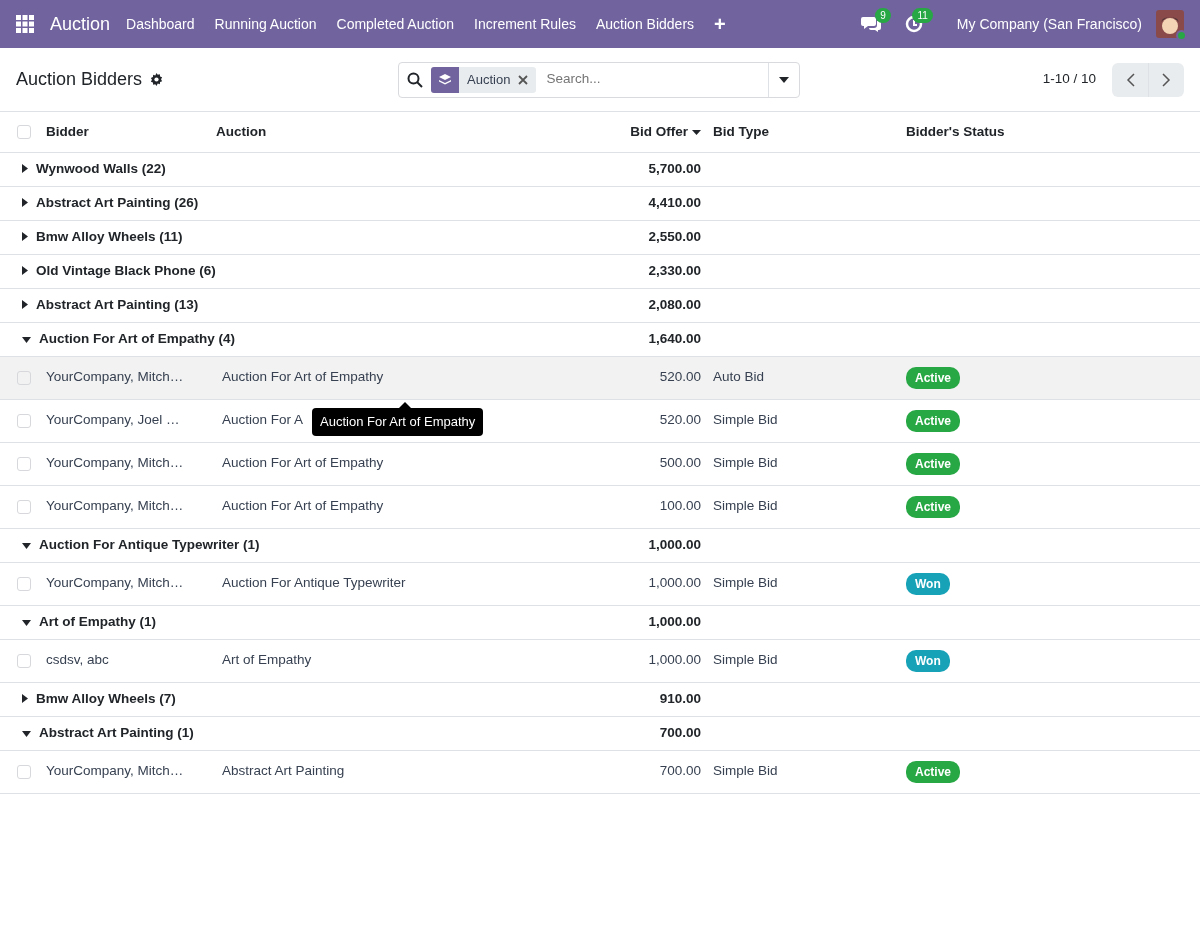 The width and height of the screenshot is (1200, 943). I want to click on group-label: Auction For Art of Empathy (4), so click(137, 338).